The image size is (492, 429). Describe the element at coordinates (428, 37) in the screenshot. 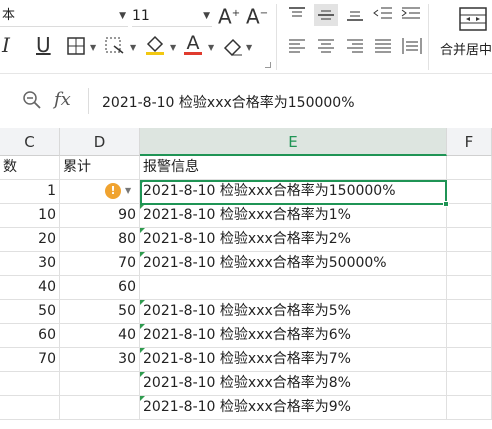

I see `group-divider` at that location.